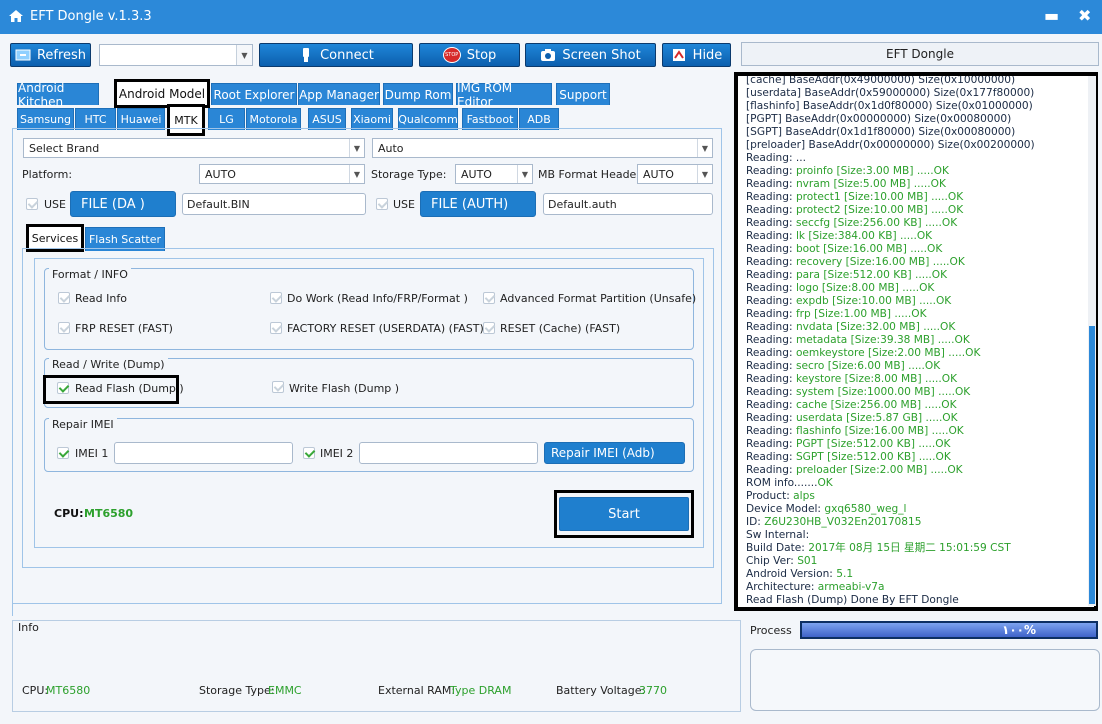 Image resolution: width=1102 pixels, height=724 pixels. What do you see at coordinates (372, 119) in the screenshot?
I see `tab-xiaomi: Xiaomi` at bounding box center [372, 119].